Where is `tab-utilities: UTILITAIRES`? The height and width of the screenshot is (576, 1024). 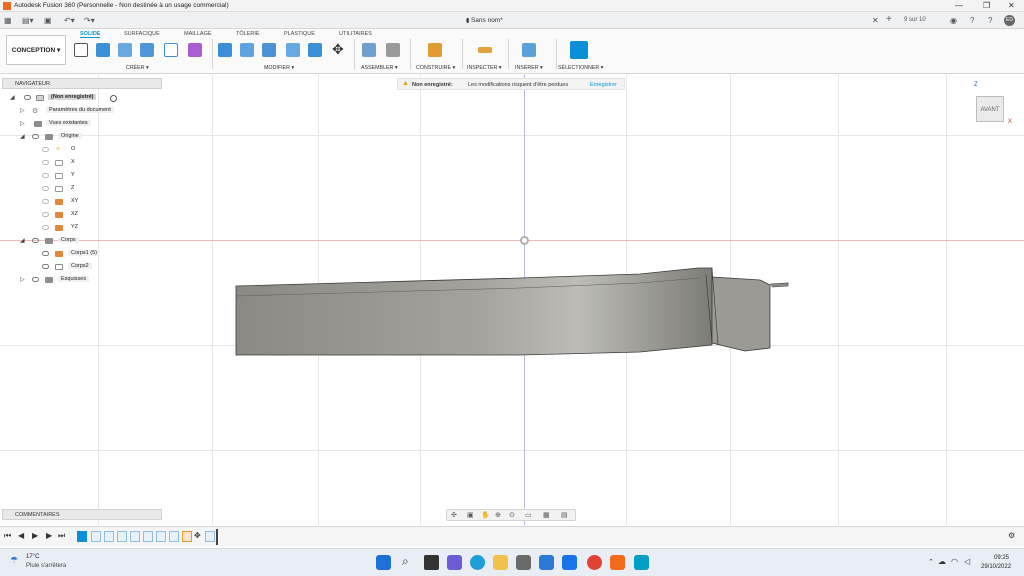 tab-utilities: UTILITAIRES is located at coordinates (355, 34).